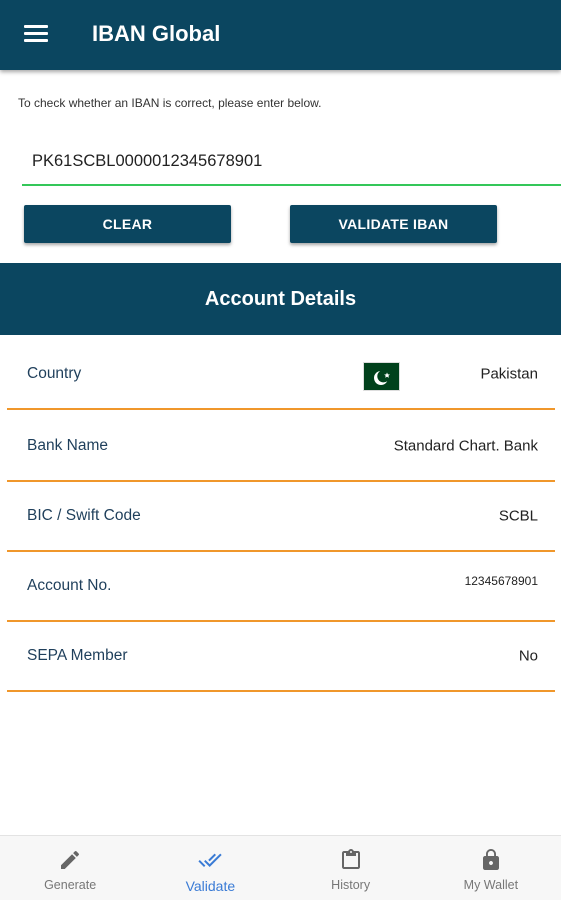 Image resolution: width=561 pixels, height=900 pixels. I want to click on detail-value: Pakistan, so click(509, 374).